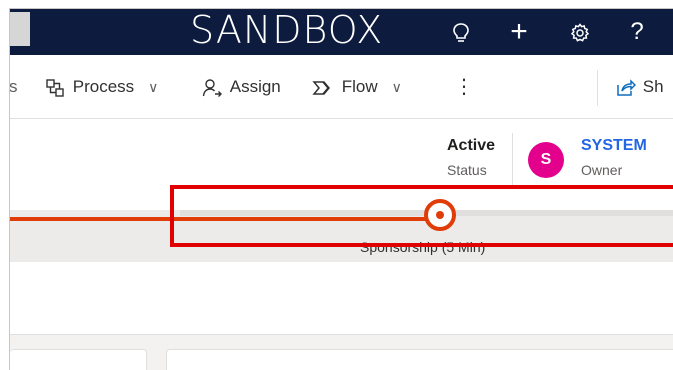 The height and width of the screenshot is (370, 673). I want to click on share-button: Sh, so click(640, 87).